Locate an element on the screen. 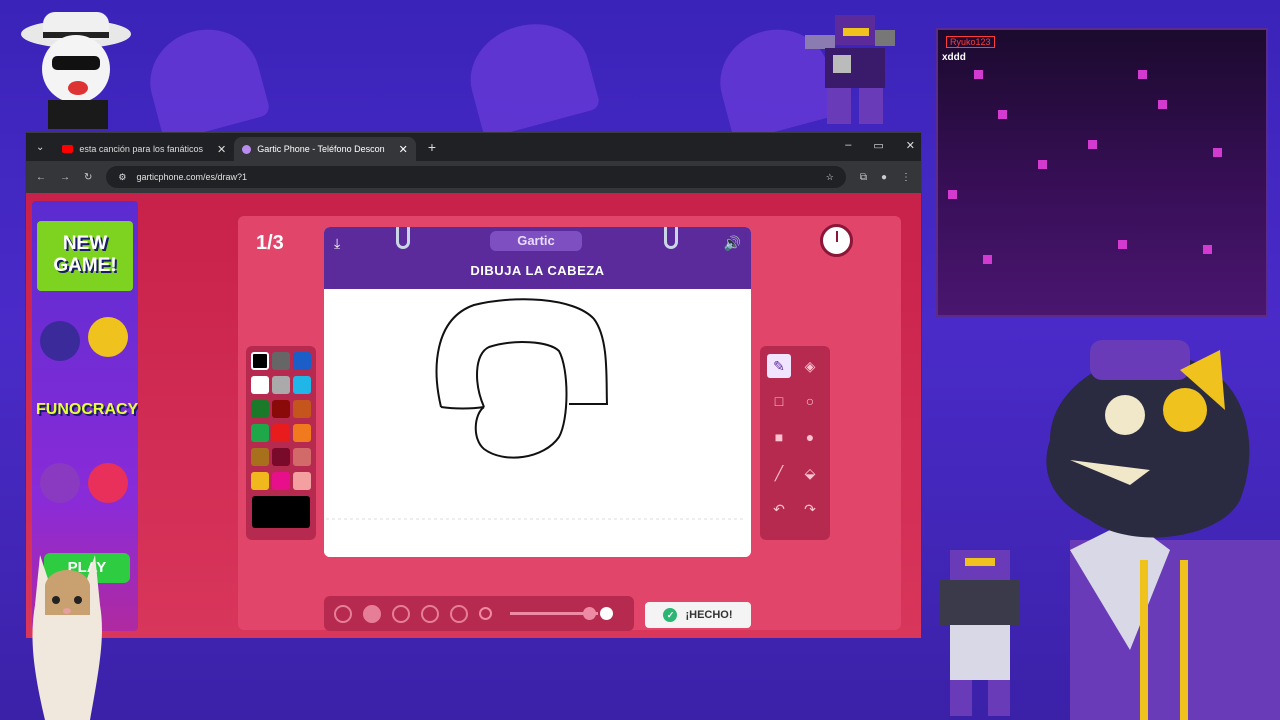 This screenshot has height=720, width=1280. tool-panel: ✎ ◈ □ ○ ■ ● ╱ ⬙ ↶ ↷ is located at coordinates (795, 443).